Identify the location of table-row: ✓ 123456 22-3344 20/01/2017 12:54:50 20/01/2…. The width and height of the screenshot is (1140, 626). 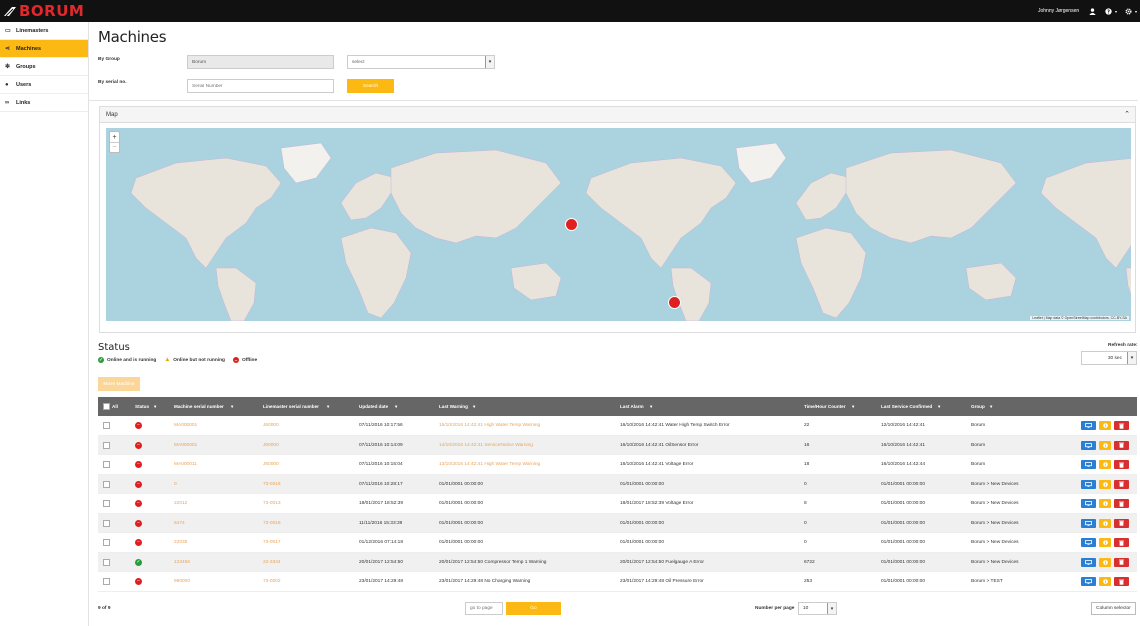
(617, 562).